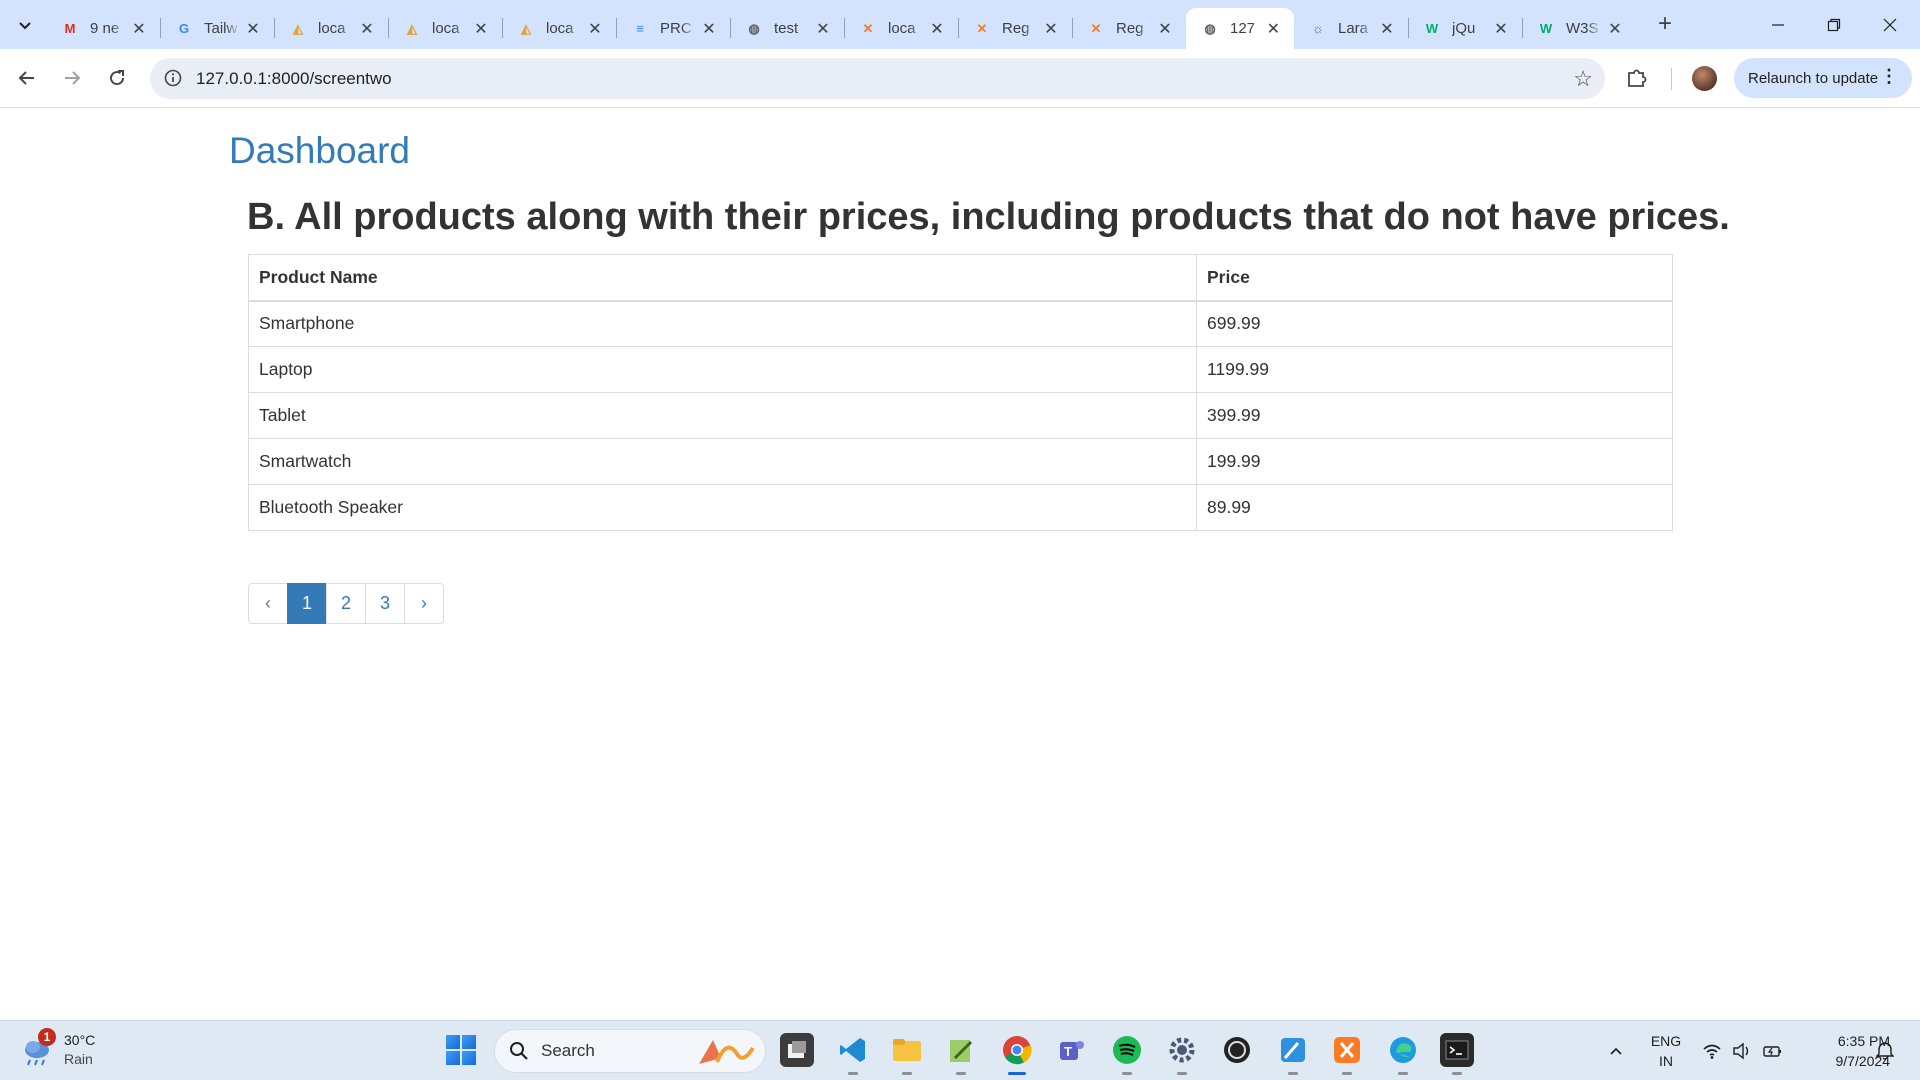 The width and height of the screenshot is (1920, 1080). What do you see at coordinates (1666, 1051) in the screenshot?
I see `language-indicator: ENG IN` at bounding box center [1666, 1051].